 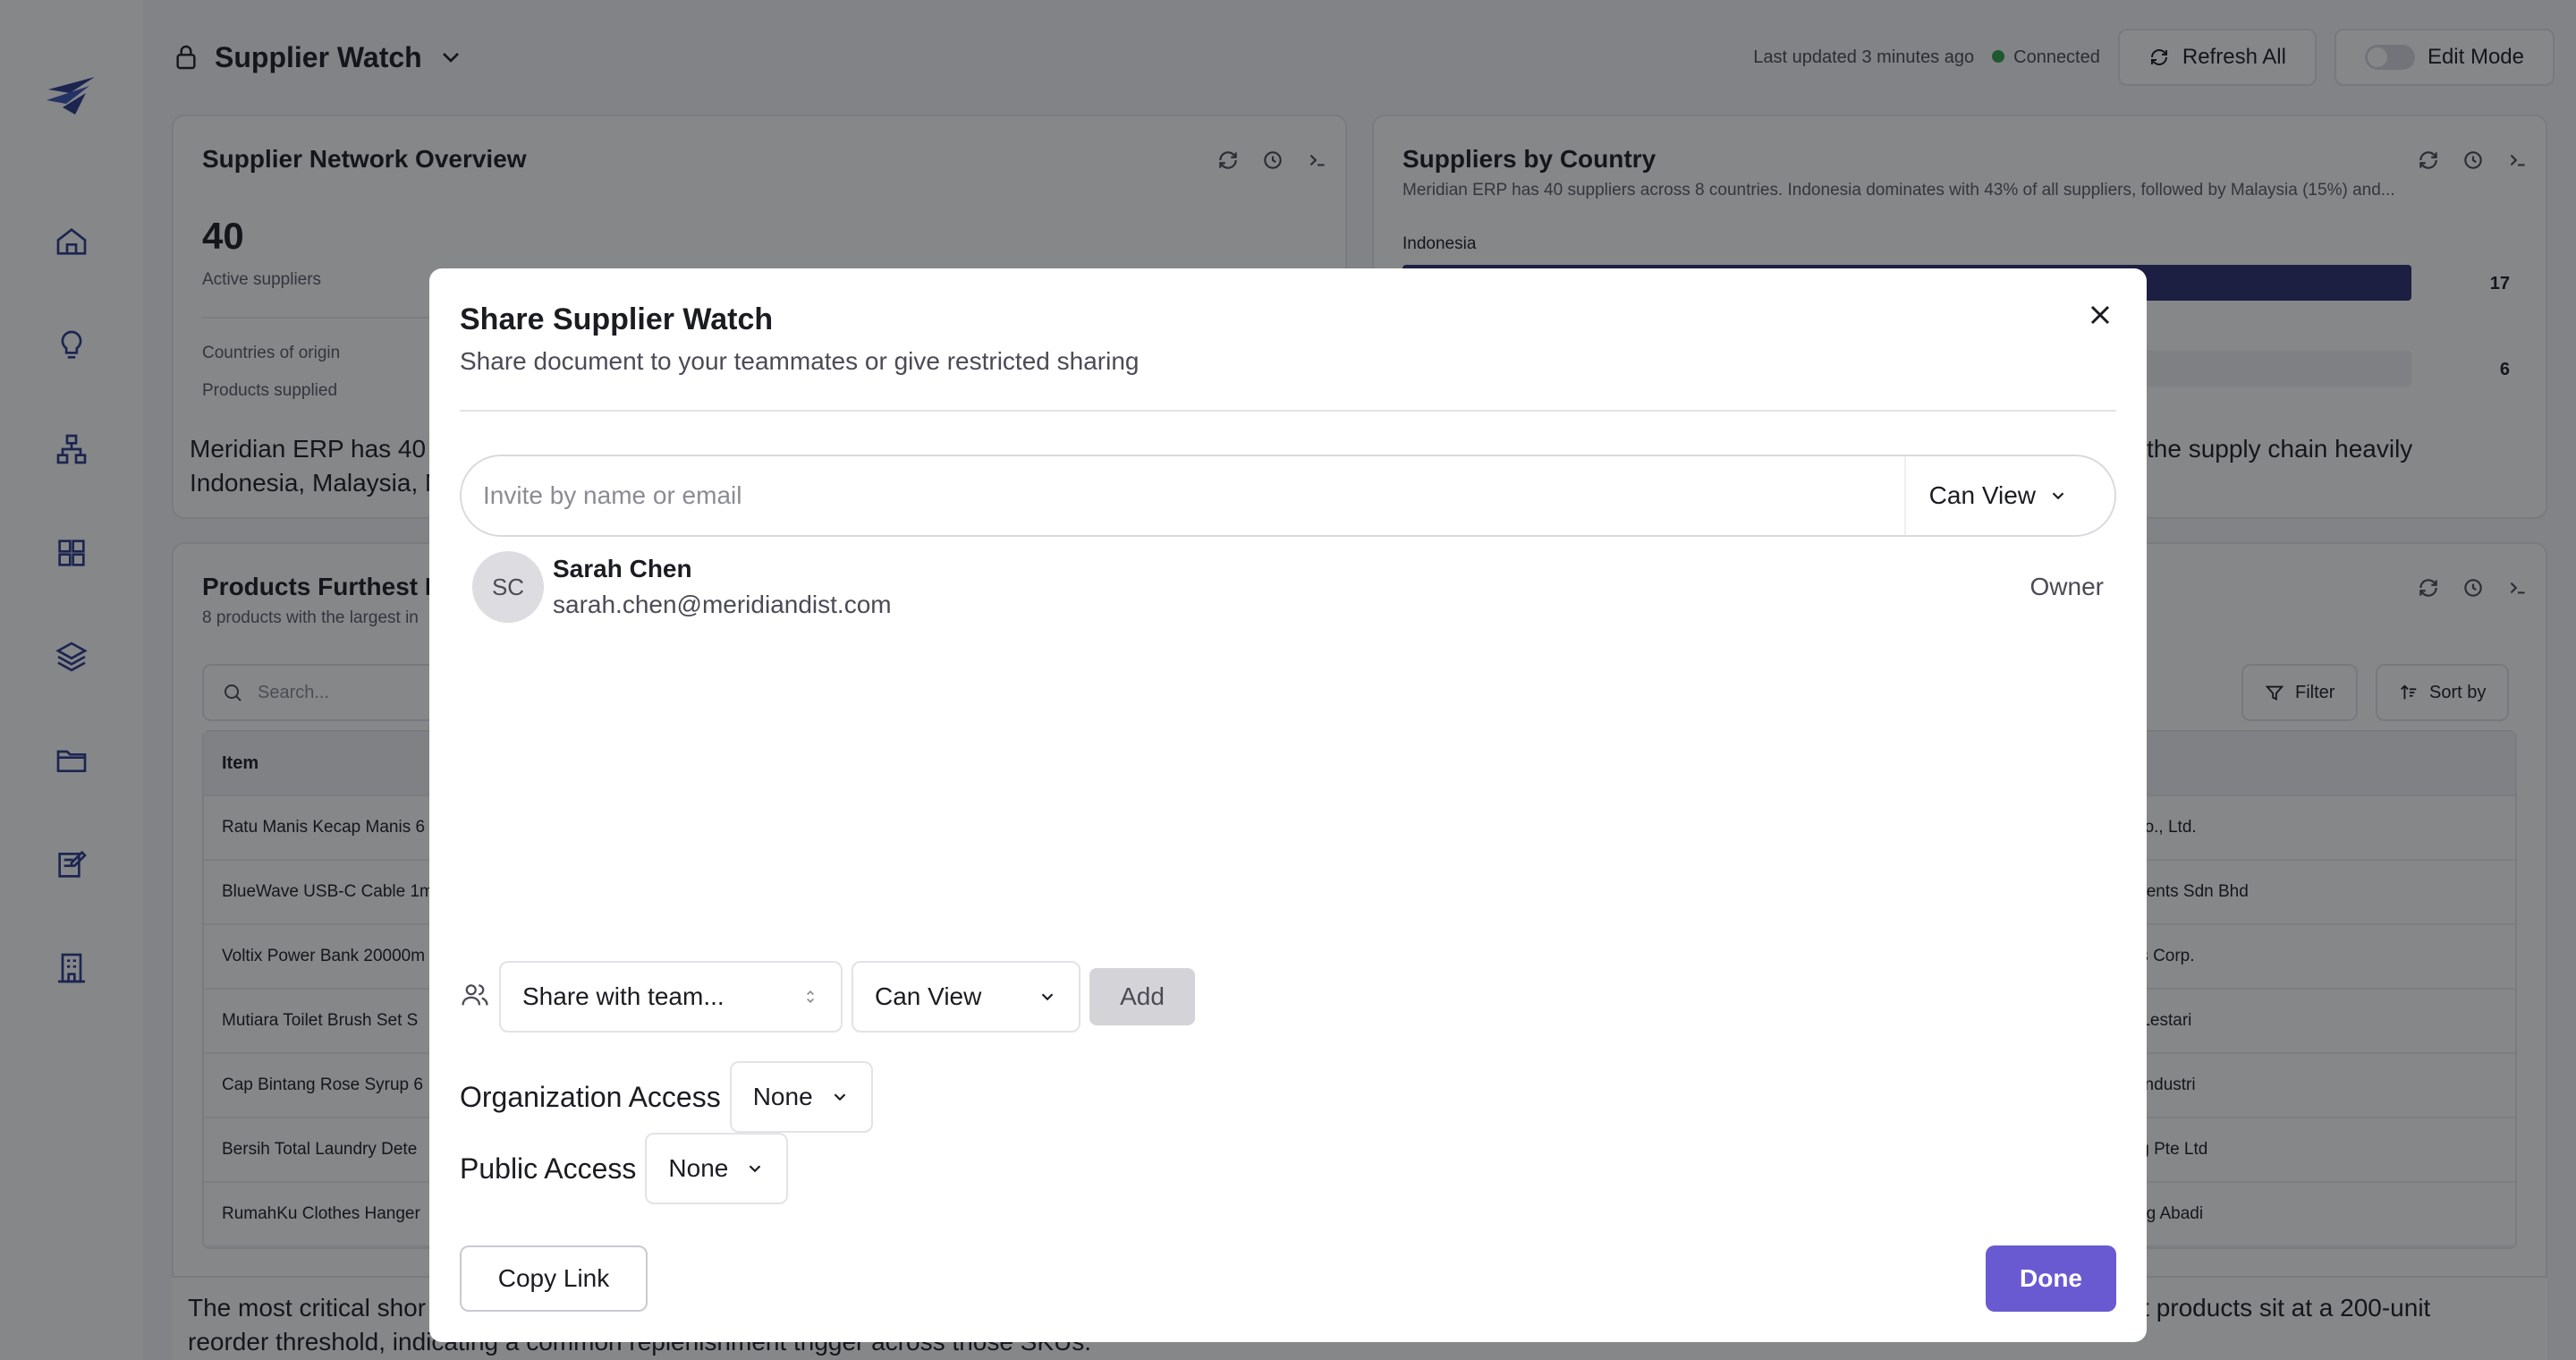 I want to click on member-role: Owner, so click(x=2066, y=586).